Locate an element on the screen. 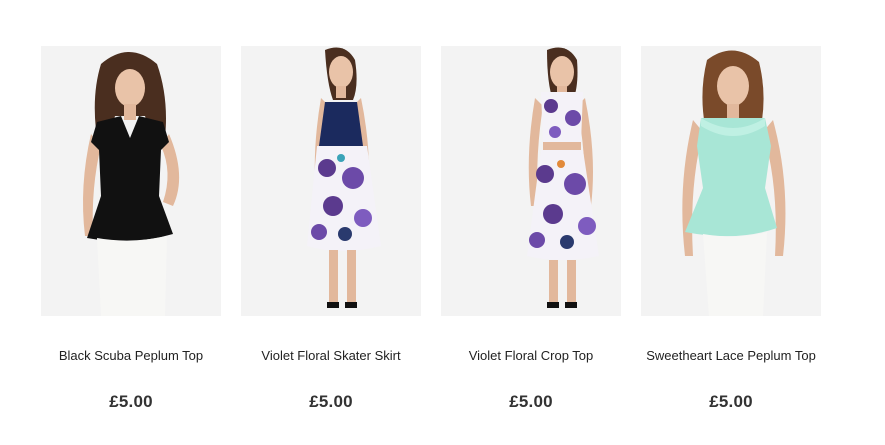 This screenshot has width=885, height=445. product-name: Sweetheart Lace Peplum Top is located at coordinates (731, 355).